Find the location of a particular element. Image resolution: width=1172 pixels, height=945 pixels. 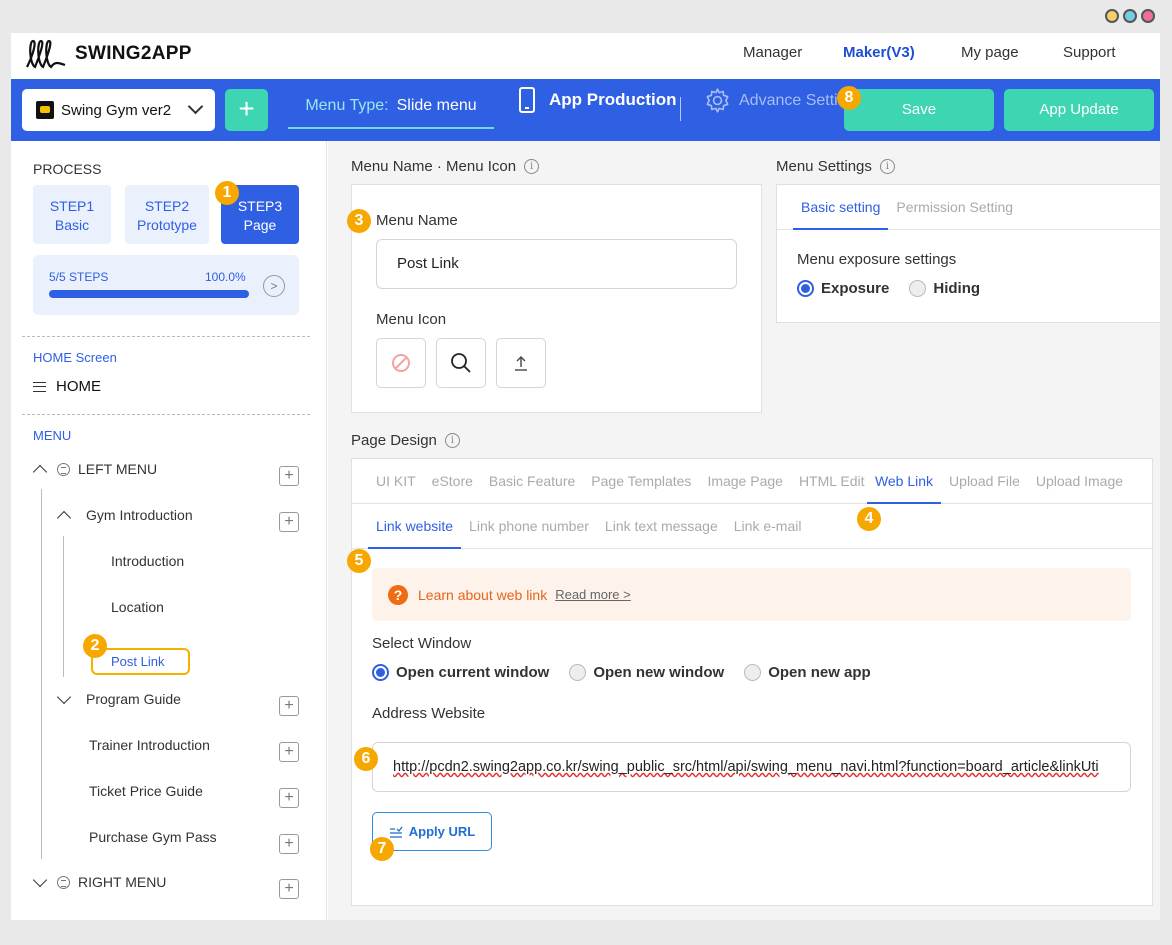

open-new-app-radio: Open new app is located at coordinates (807, 672).